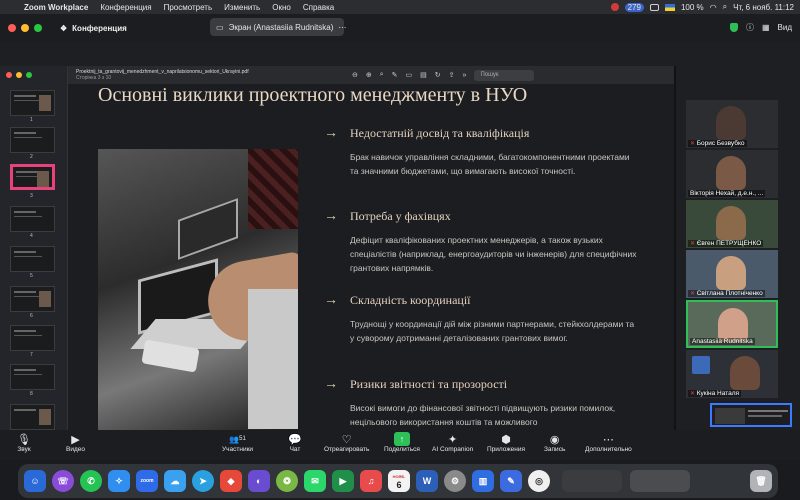 This screenshot has height=500, width=800. What do you see at coordinates (614, 7) in the screenshot?
I see `recording-icon` at bounding box center [614, 7].